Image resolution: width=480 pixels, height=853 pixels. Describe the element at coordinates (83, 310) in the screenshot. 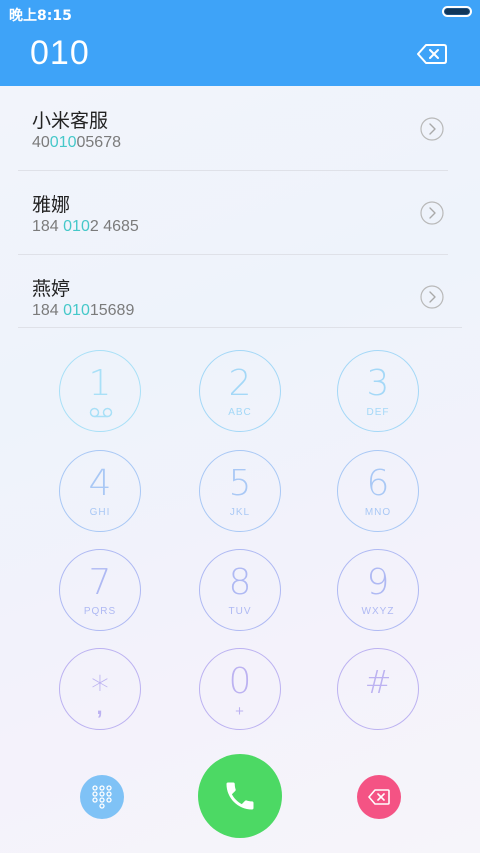

I see `contact-number: 184 01015689` at that location.